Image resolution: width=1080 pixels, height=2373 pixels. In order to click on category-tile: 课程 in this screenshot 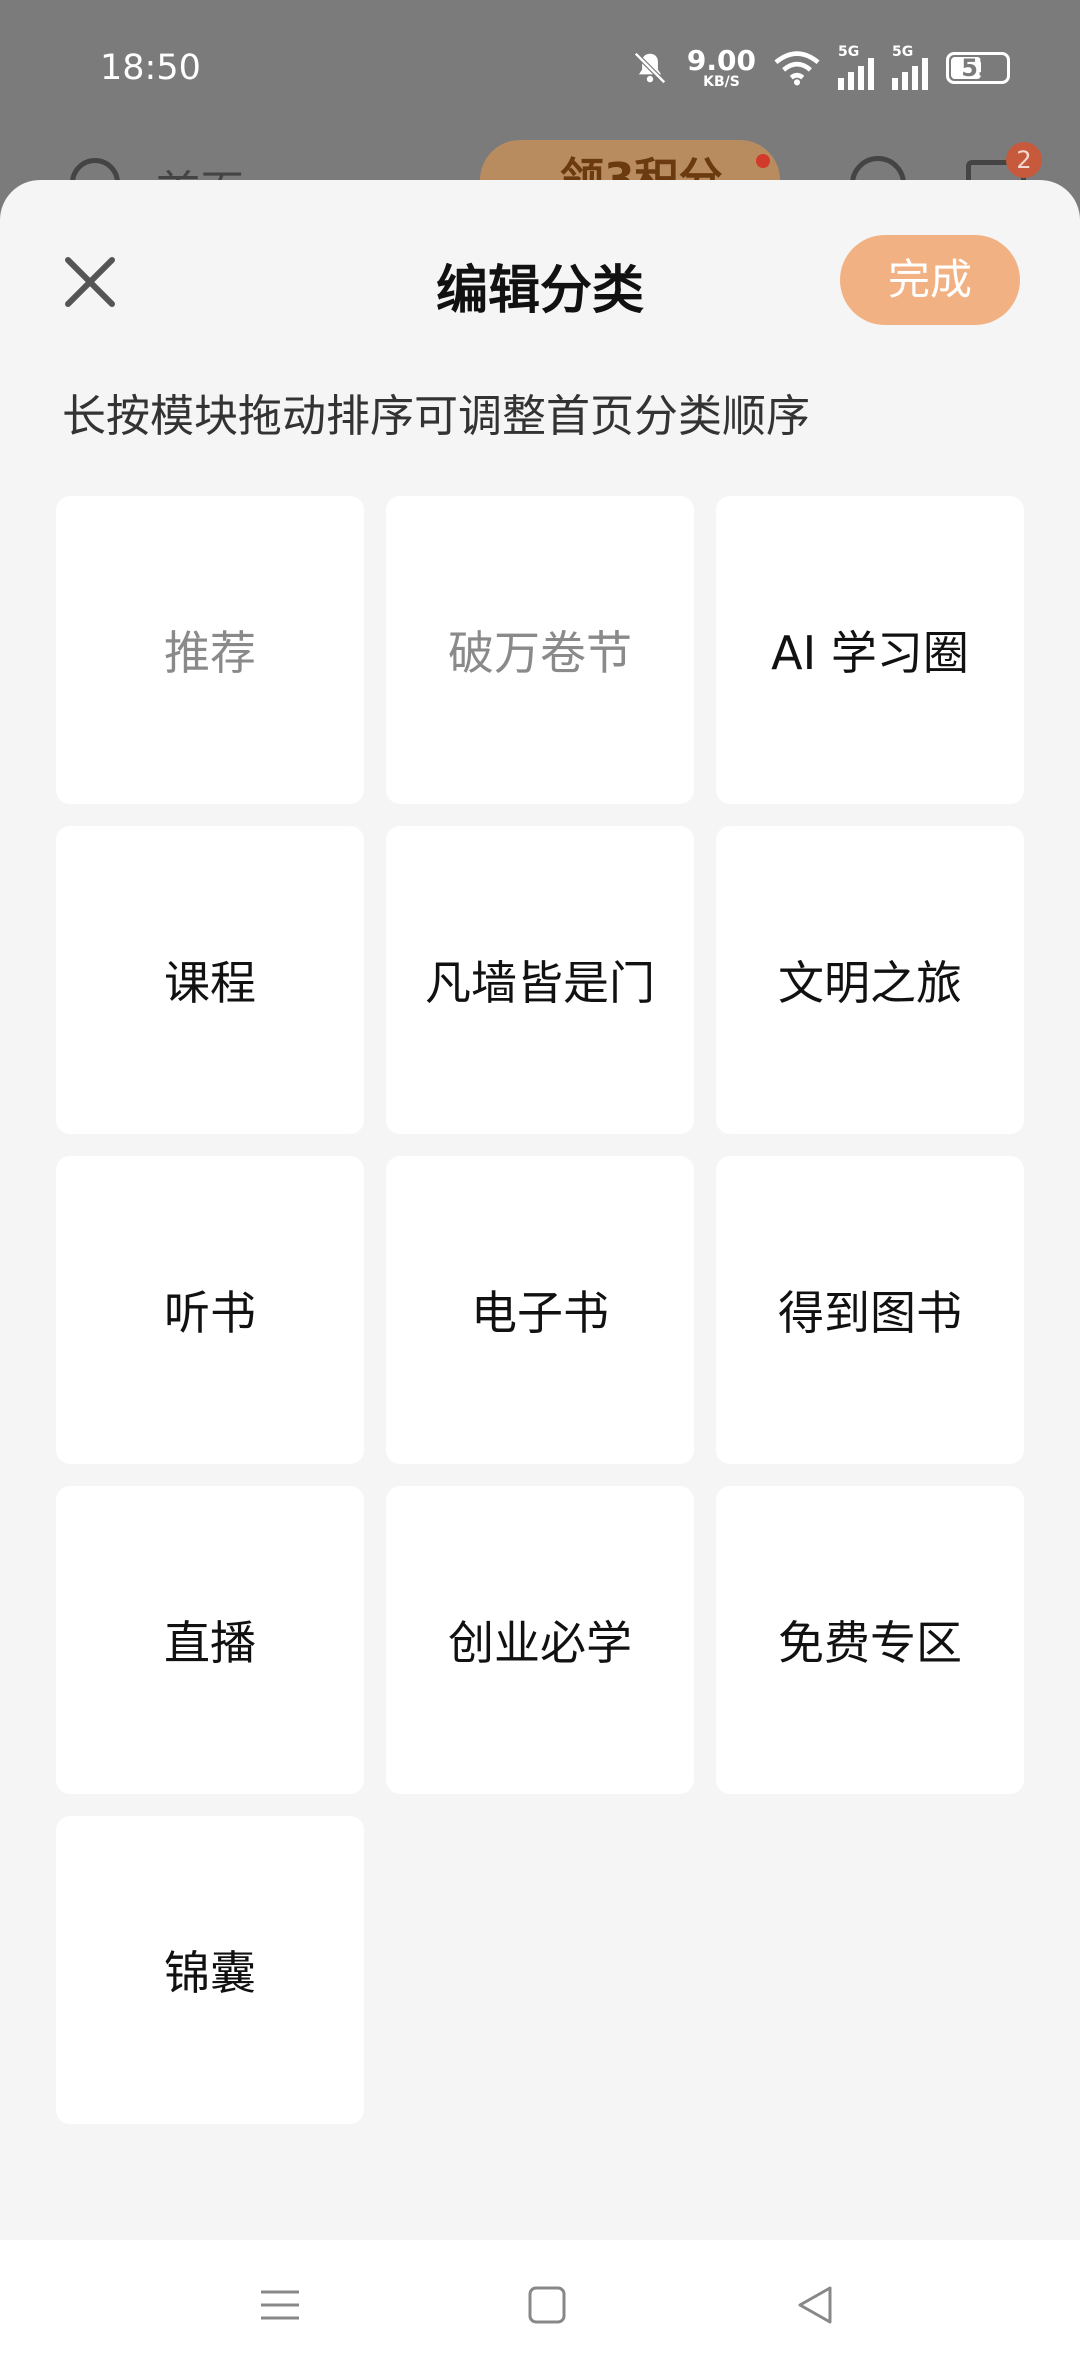, I will do `click(210, 980)`.